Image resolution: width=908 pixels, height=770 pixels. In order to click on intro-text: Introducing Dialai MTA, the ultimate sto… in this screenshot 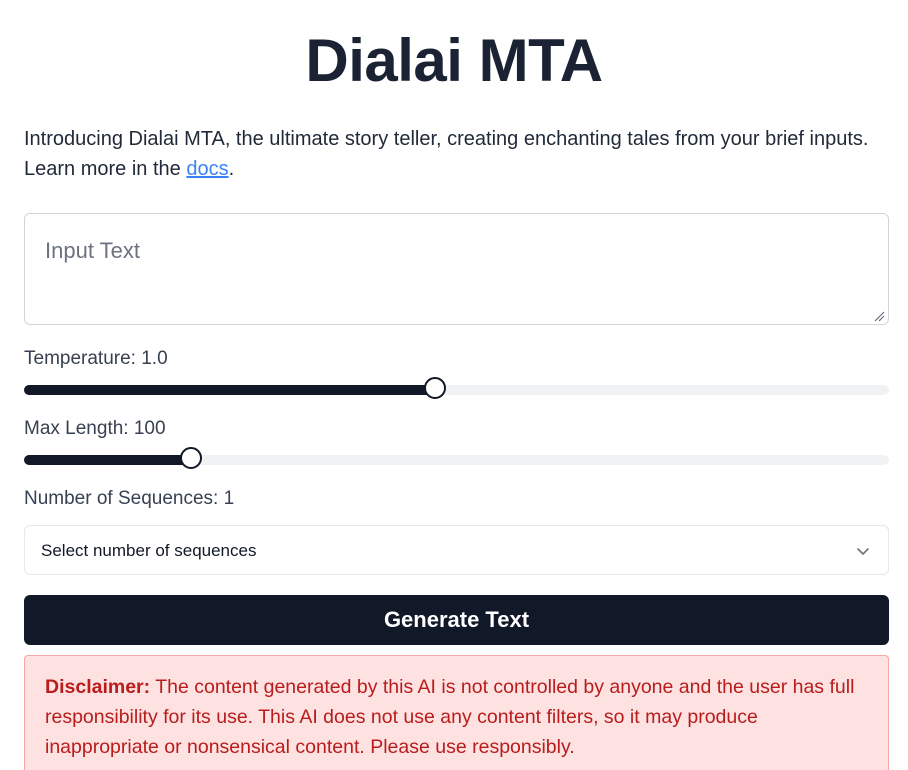, I will do `click(446, 154)`.